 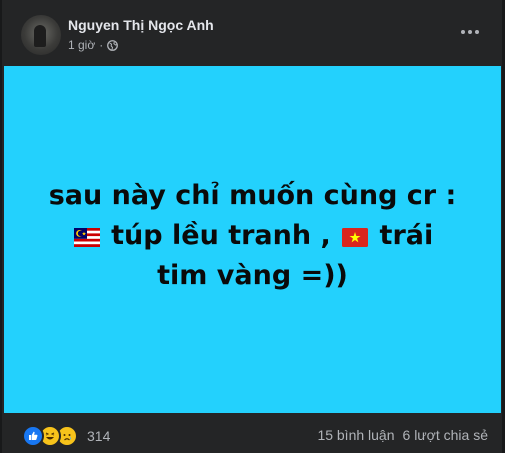 What do you see at coordinates (86, 237) in the screenshot?
I see `malaysia-flag-icon` at bounding box center [86, 237].